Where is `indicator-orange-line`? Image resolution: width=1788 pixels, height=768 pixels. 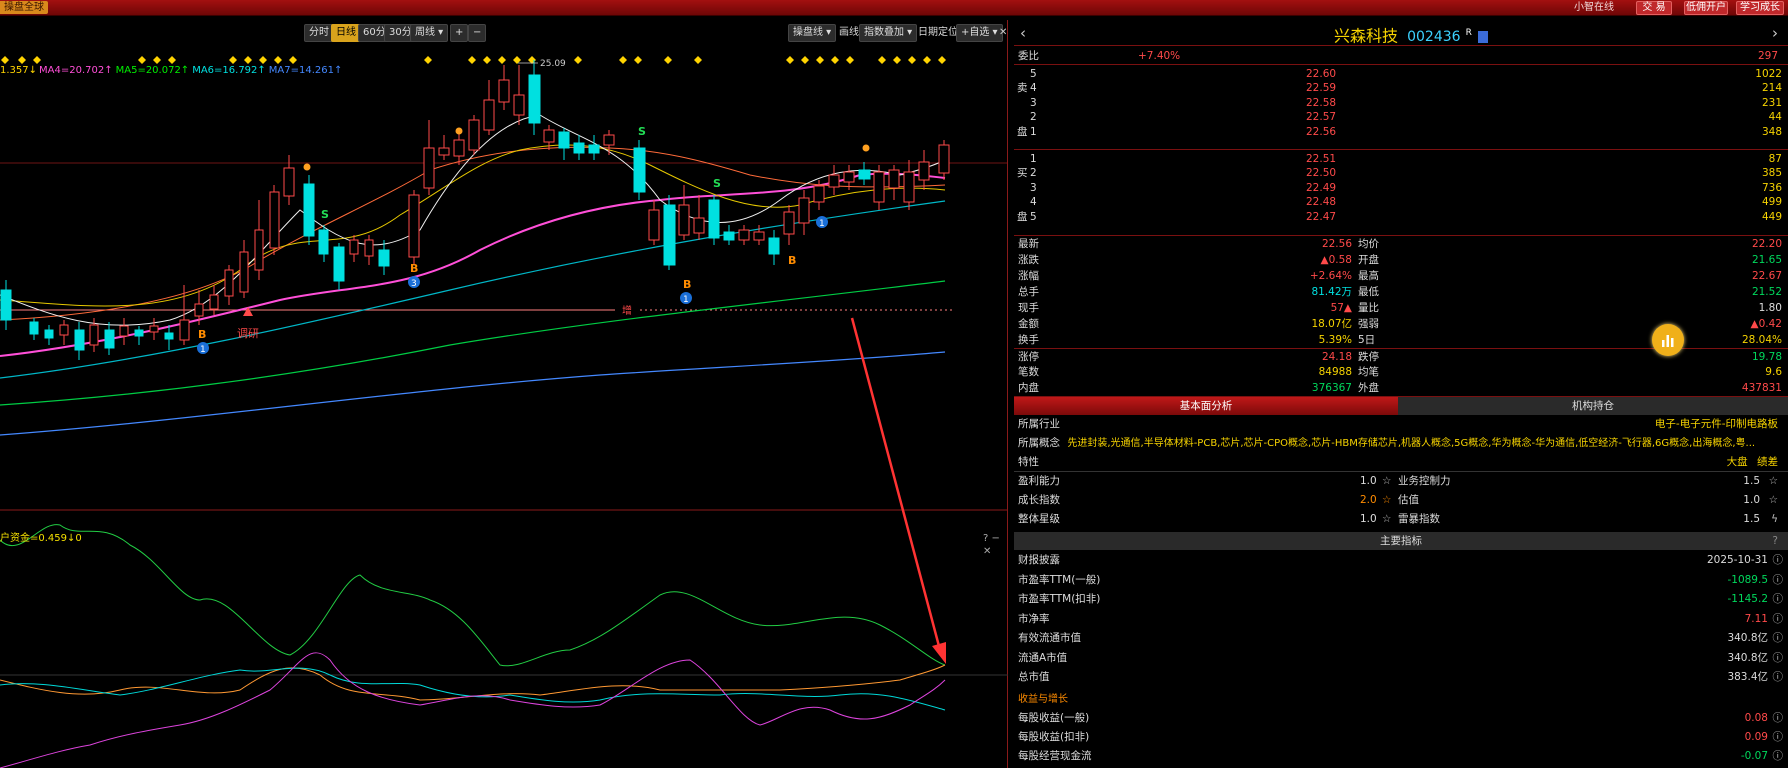
indicator-orange-line is located at coordinates (473, 682).